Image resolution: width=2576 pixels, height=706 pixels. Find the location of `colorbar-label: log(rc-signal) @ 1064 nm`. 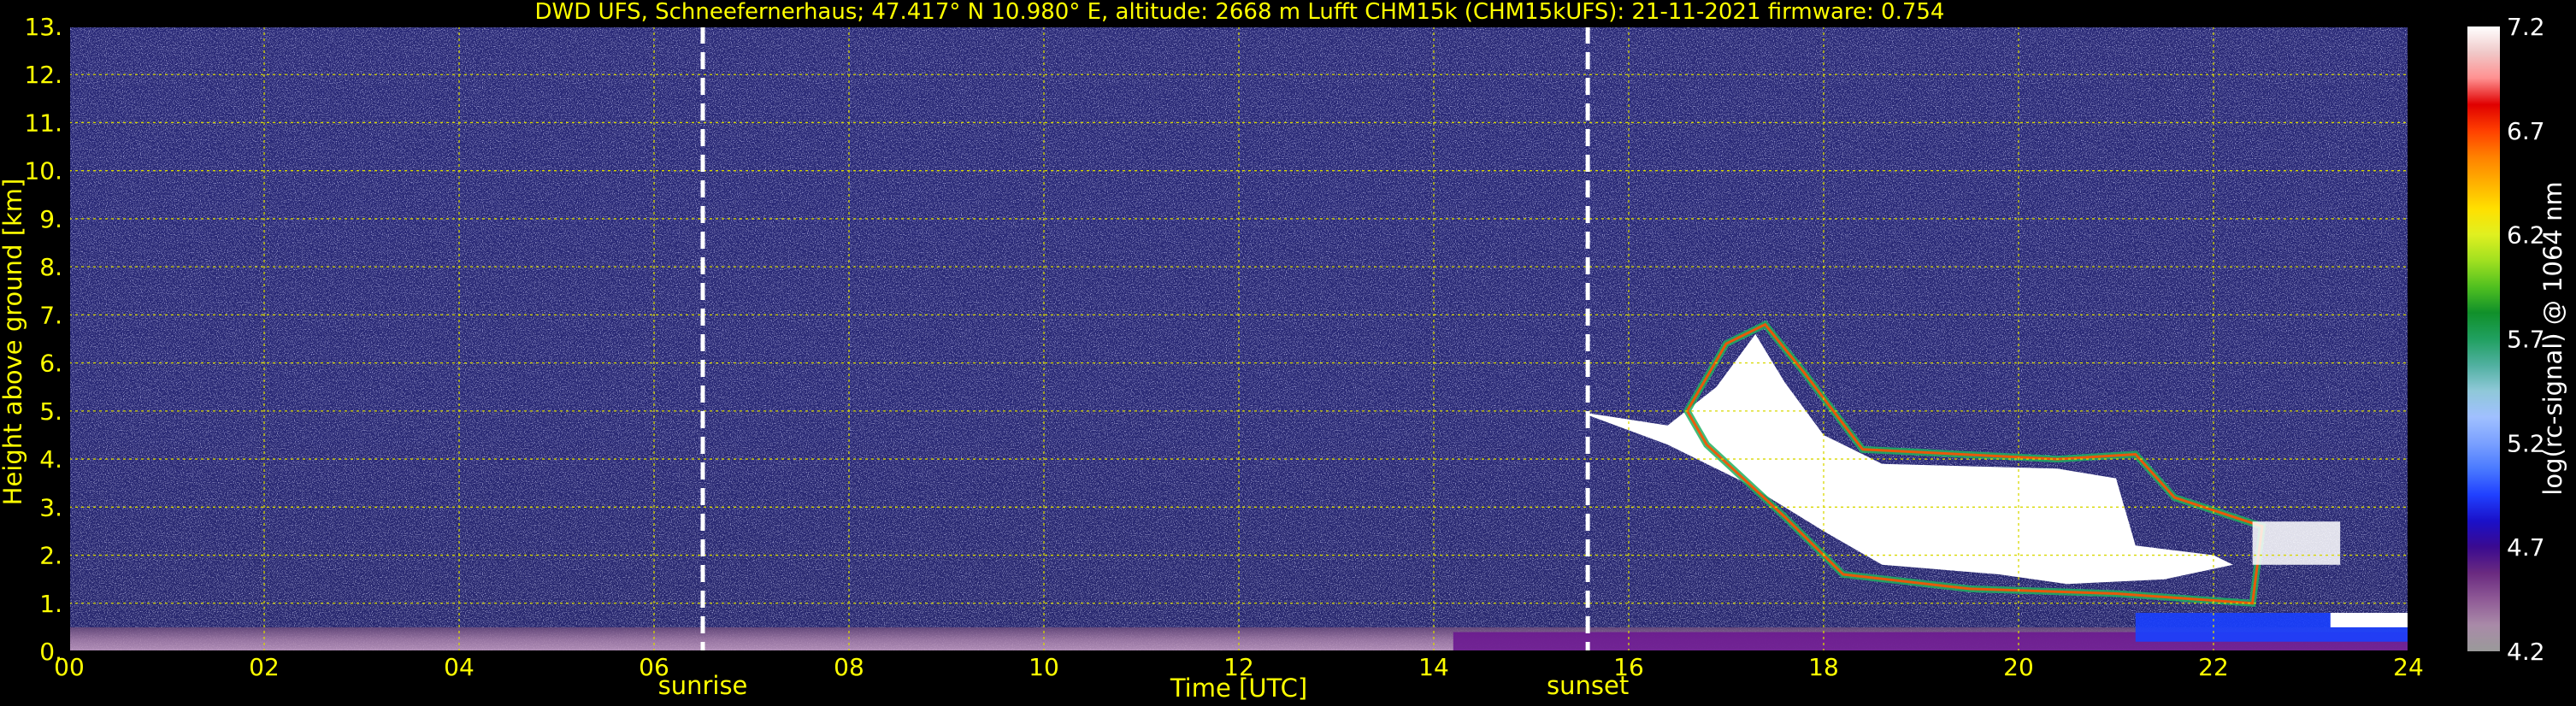

colorbar-label: log(rc-signal) @ 1064 nm is located at coordinates (2552, 338).